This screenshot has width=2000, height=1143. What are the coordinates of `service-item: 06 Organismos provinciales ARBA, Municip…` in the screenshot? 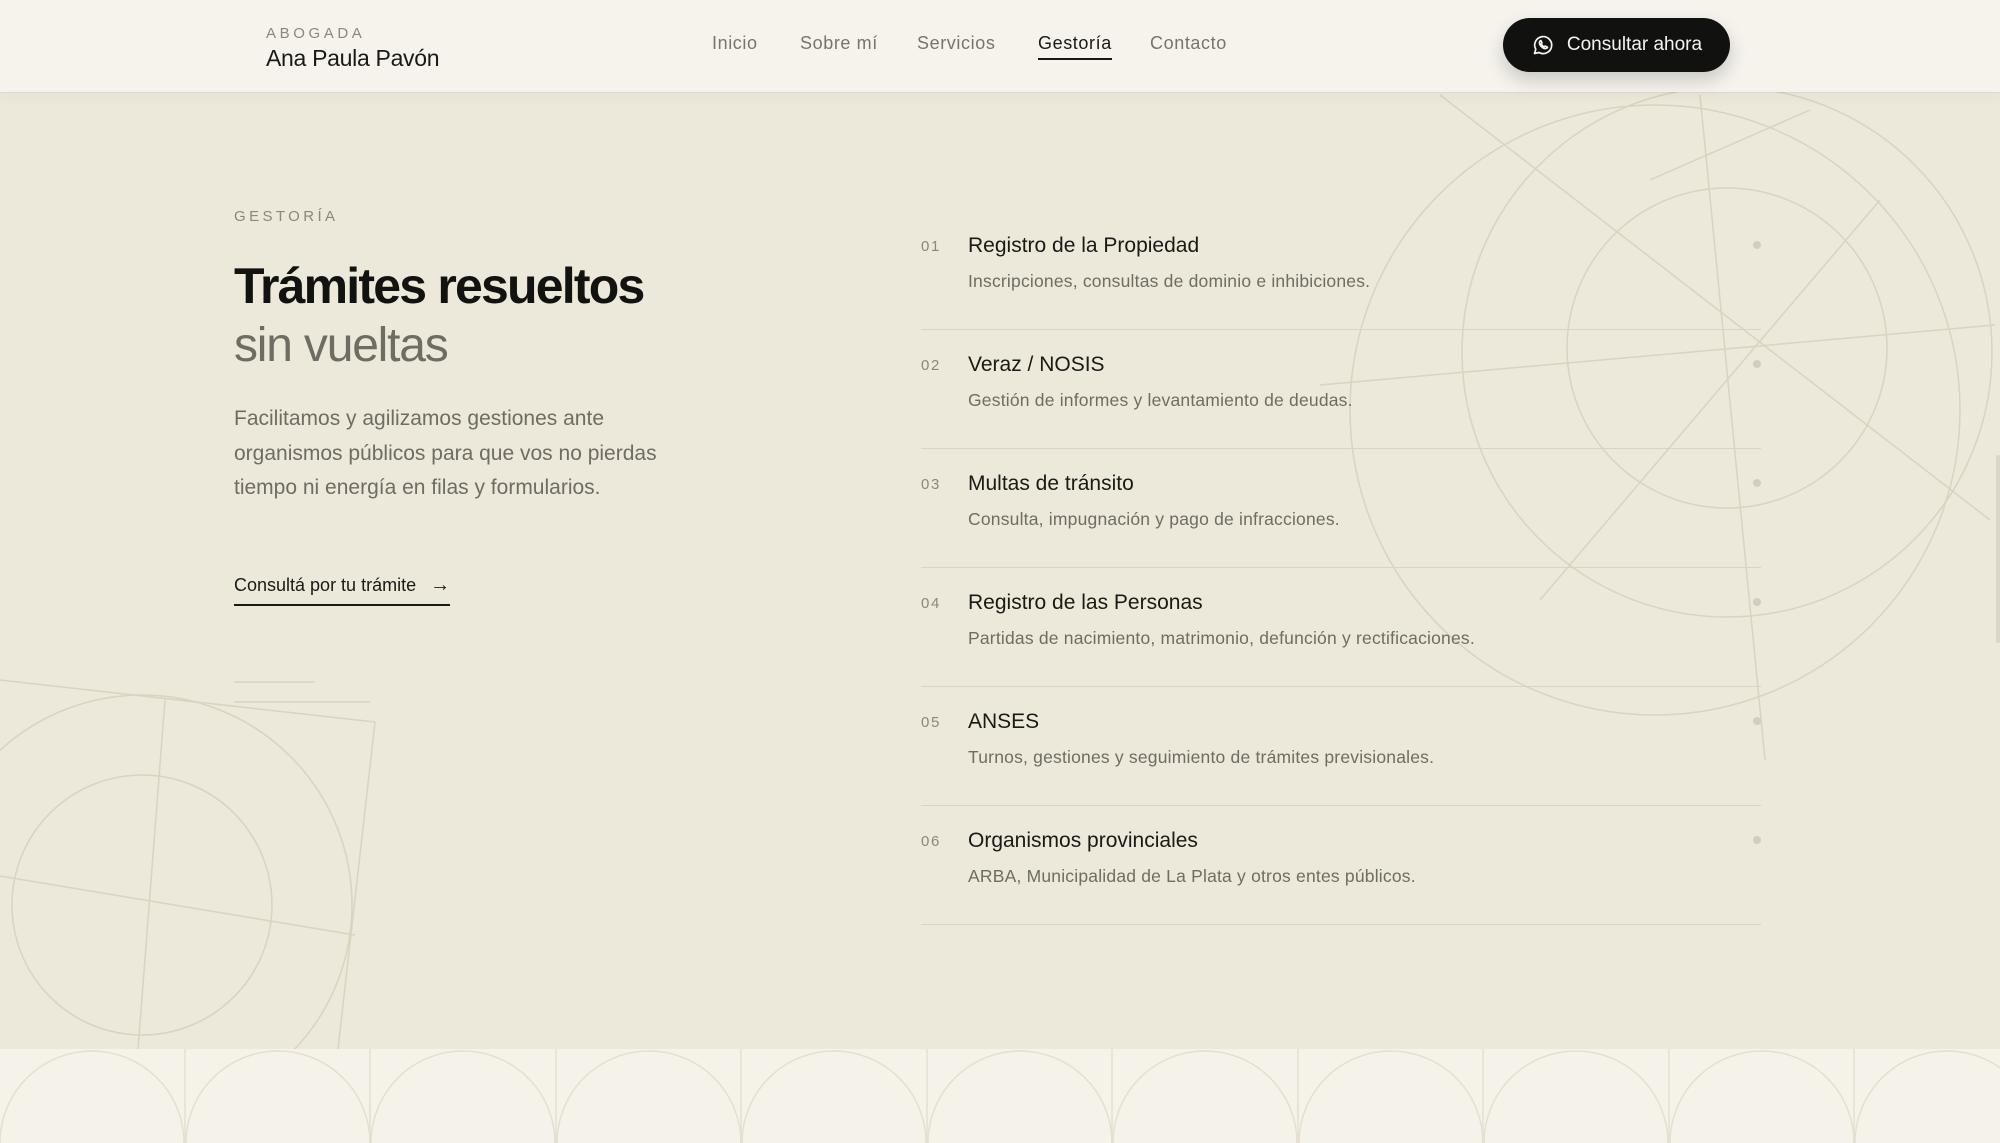 It's located at (1341, 865).